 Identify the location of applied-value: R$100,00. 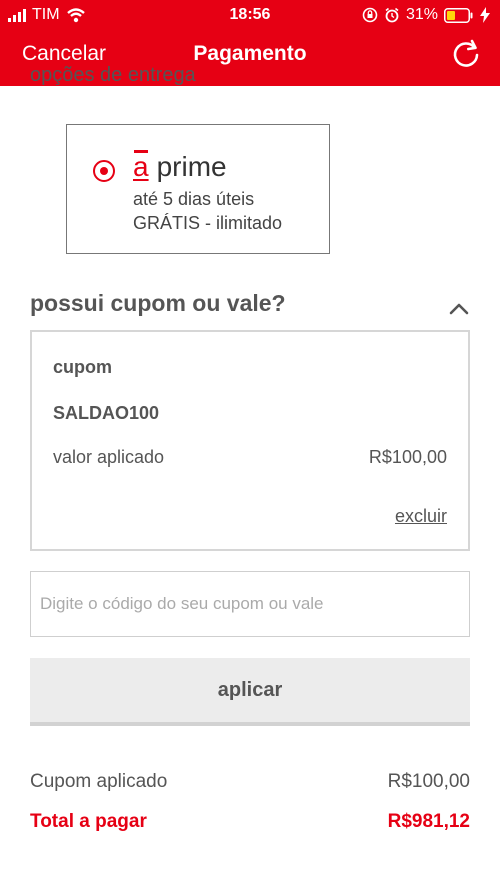
(407, 457).